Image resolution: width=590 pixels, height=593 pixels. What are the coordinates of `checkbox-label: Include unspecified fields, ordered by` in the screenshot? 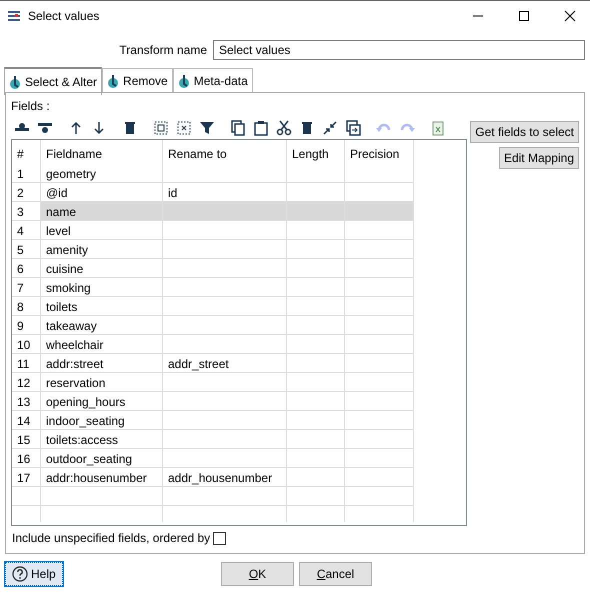 It's located at (111, 538).